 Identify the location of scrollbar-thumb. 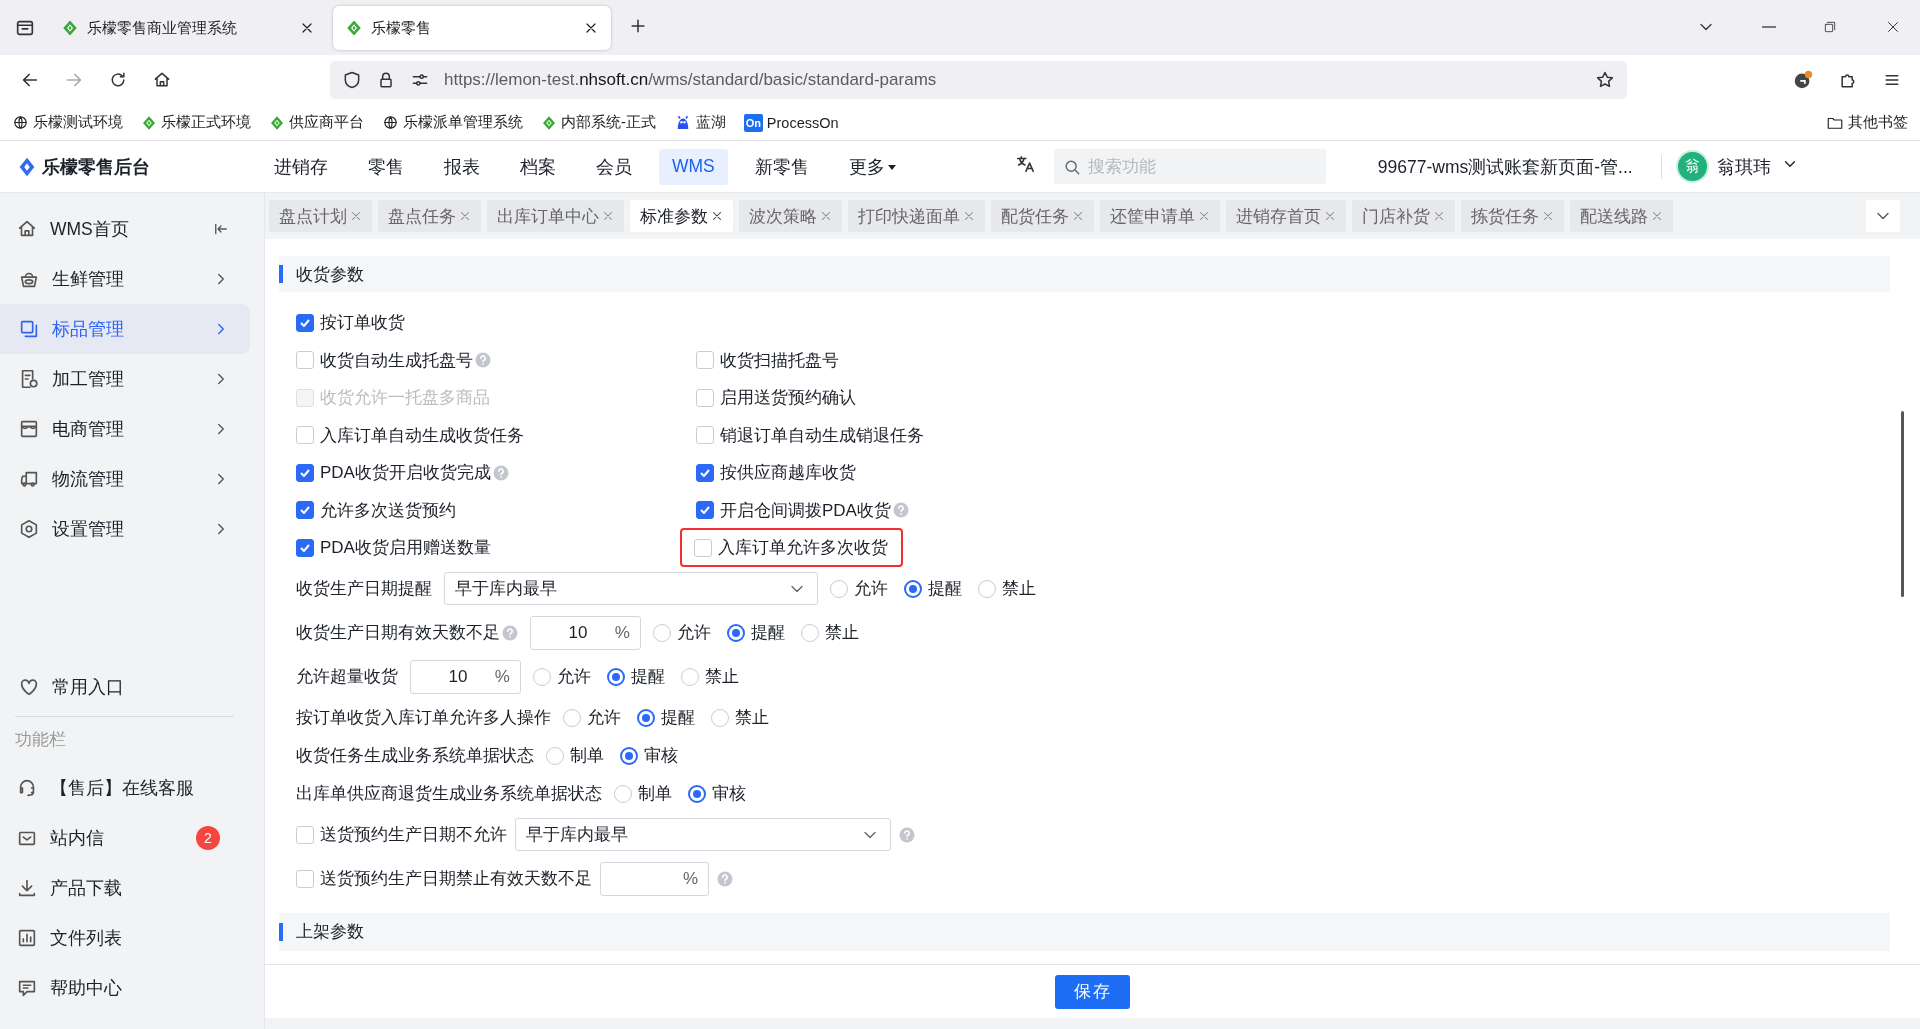
(1902, 504).